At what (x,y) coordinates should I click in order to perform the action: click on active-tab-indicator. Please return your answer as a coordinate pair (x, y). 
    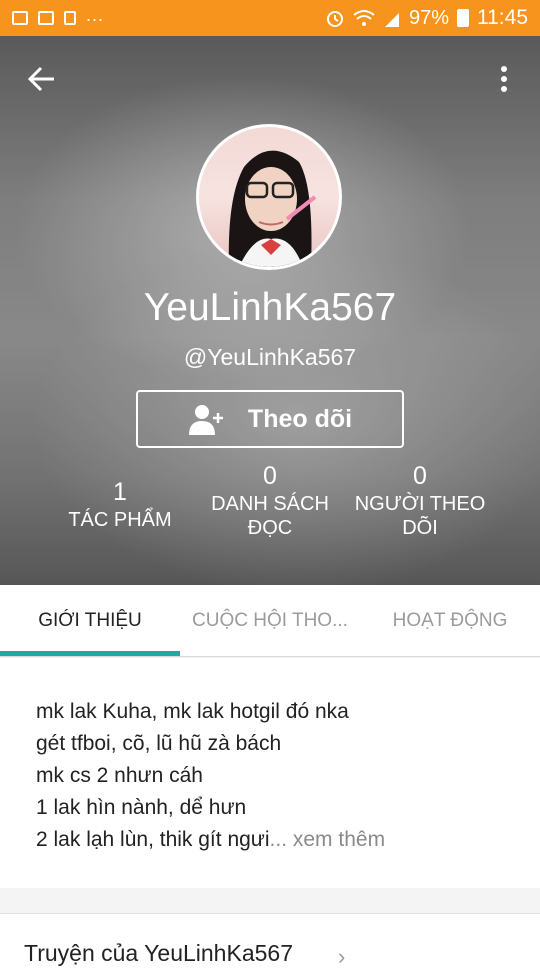
    Looking at the image, I should click on (90, 653).